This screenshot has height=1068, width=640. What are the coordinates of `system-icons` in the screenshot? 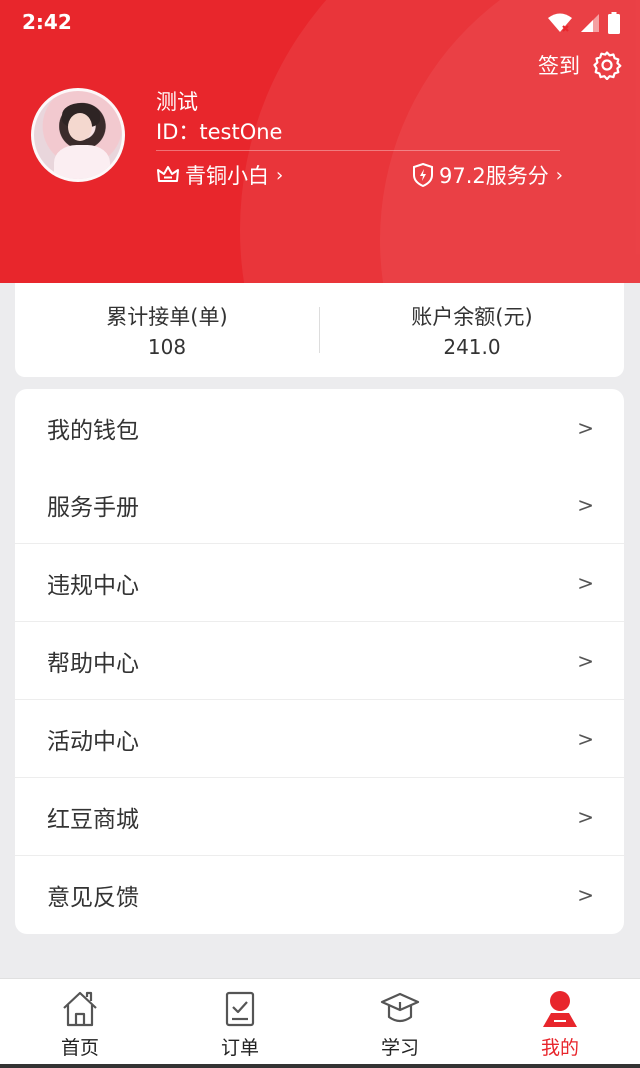 It's located at (584, 23).